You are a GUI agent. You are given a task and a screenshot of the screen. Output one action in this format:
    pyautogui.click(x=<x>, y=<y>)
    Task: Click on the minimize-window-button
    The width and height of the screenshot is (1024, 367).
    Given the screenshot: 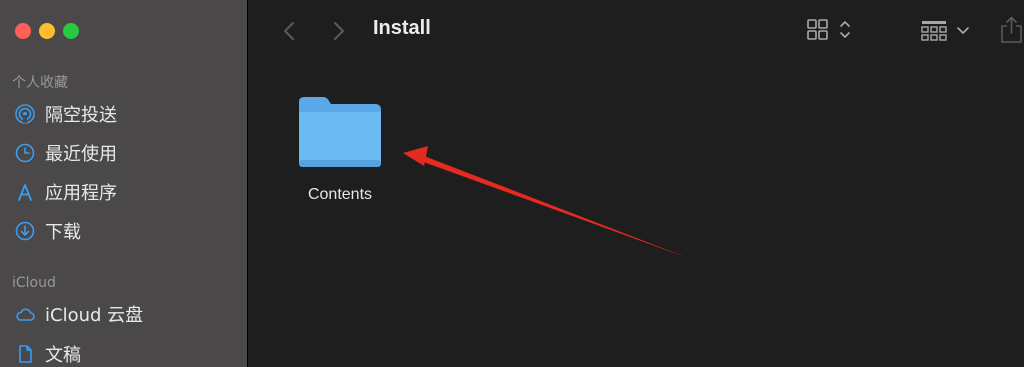 What is the action you would take?
    pyautogui.click(x=47, y=31)
    